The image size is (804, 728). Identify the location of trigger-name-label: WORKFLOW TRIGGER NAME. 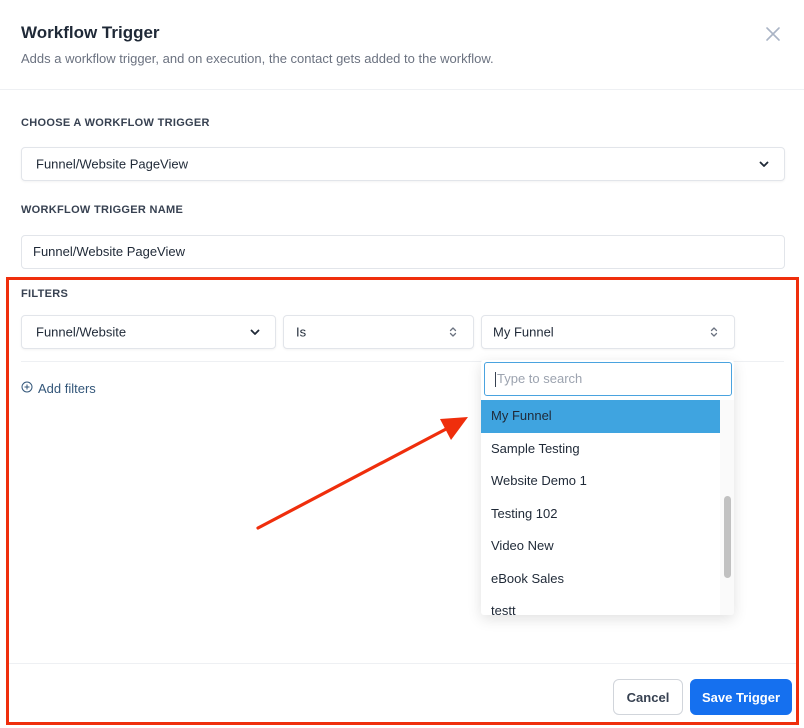
(102, 210).